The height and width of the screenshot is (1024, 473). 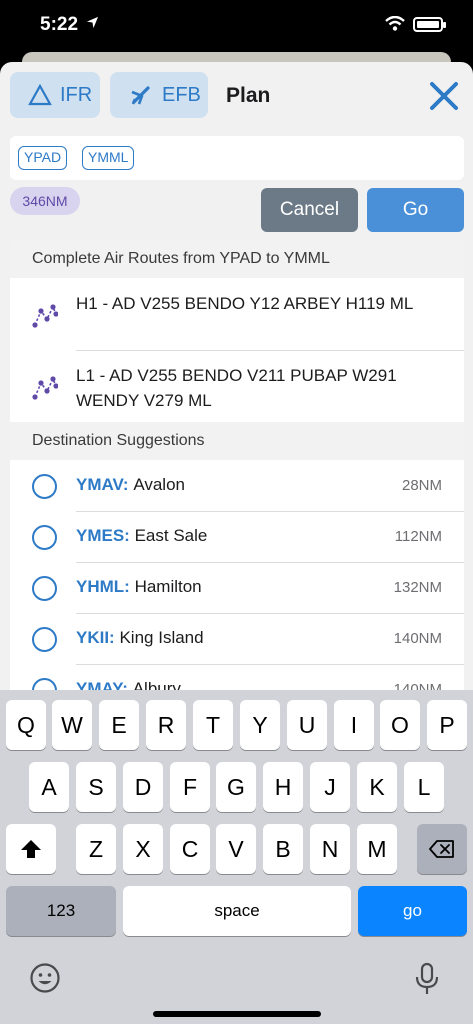 I want to click on key-e: E, so click(x=119, y=725).